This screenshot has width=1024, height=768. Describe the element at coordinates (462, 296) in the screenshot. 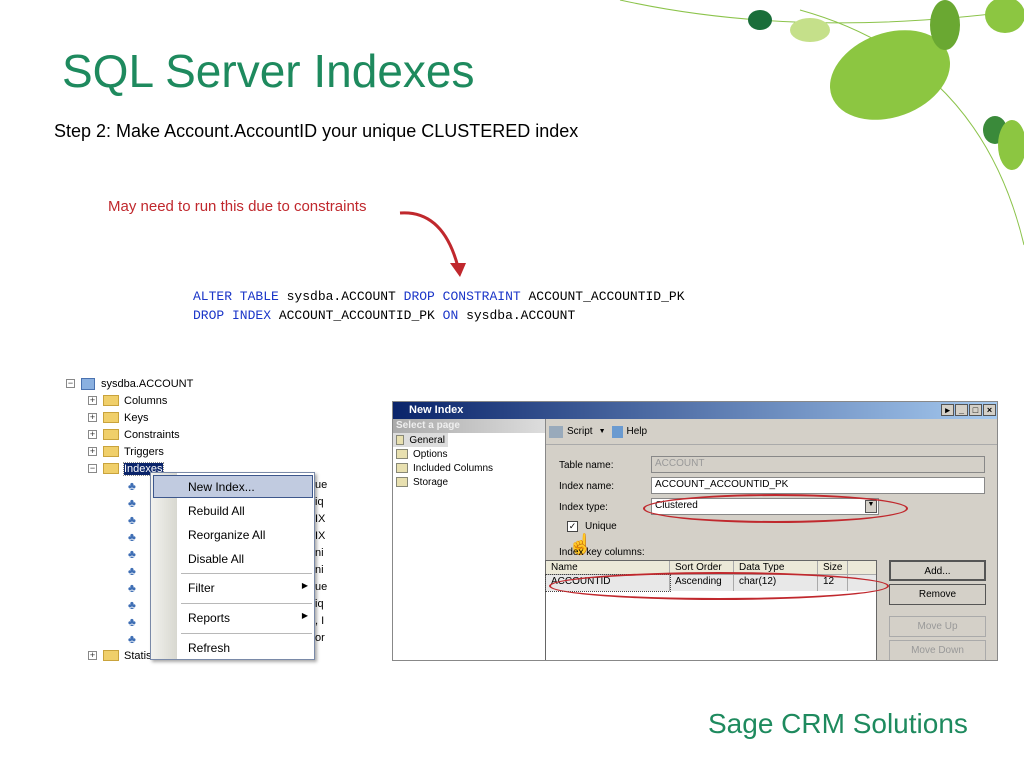

I see `sql-keyword: DROP CONSTRAINT` at that location.